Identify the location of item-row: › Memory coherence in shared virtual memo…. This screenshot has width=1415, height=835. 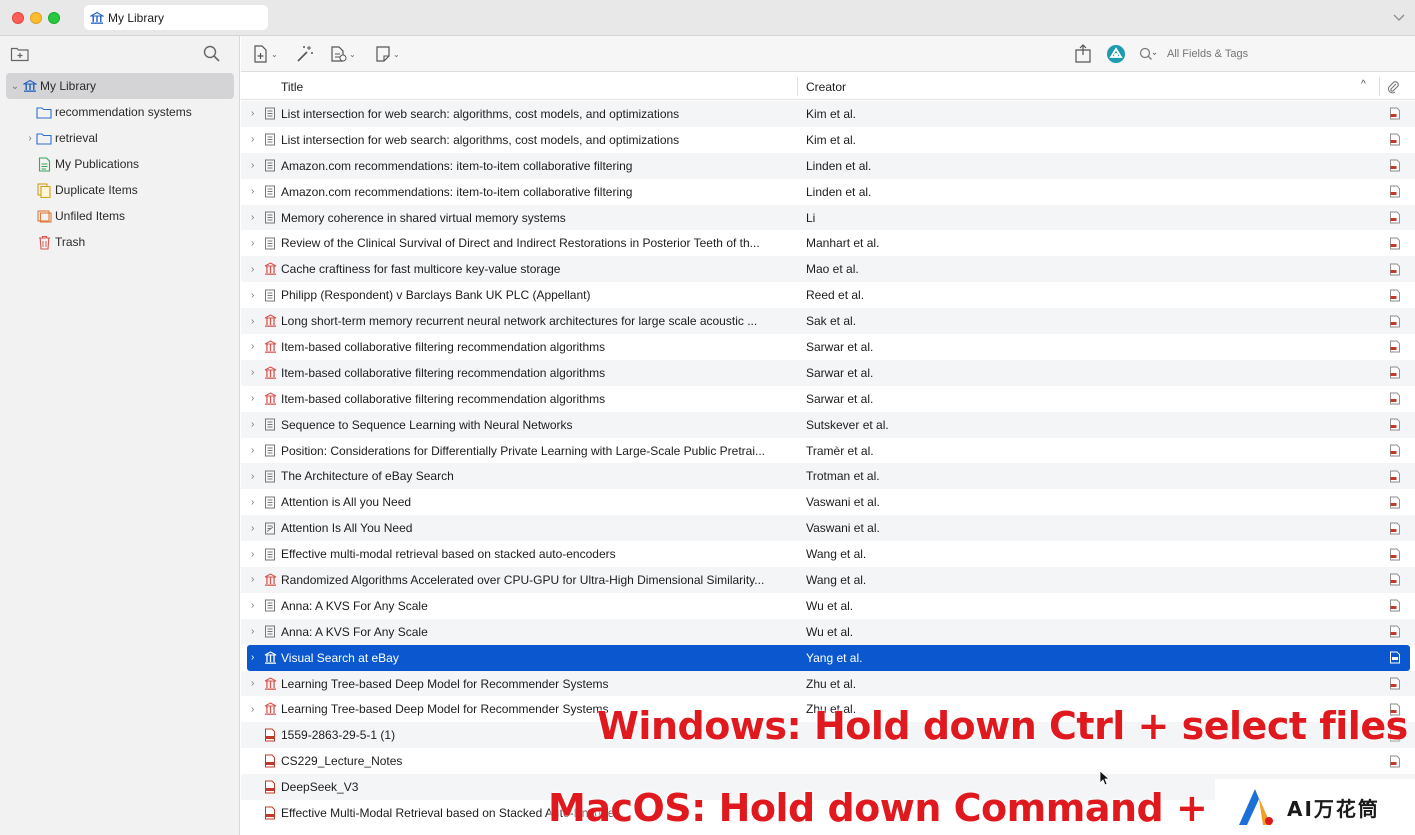
(828, 217).